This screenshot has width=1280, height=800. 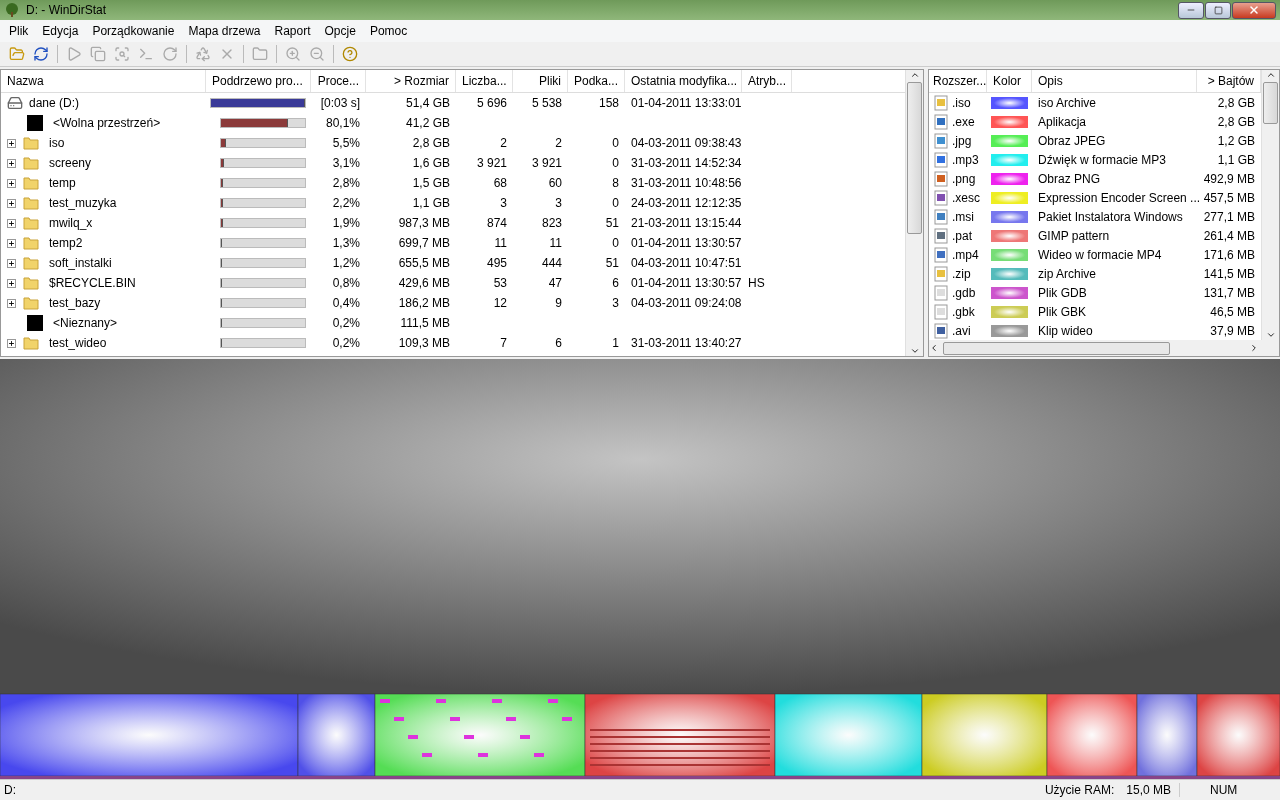 What do you see at coordinates (60, 31) in the screenshot?
I see `menu-item: Edycja` at bounding box center [60, 31].